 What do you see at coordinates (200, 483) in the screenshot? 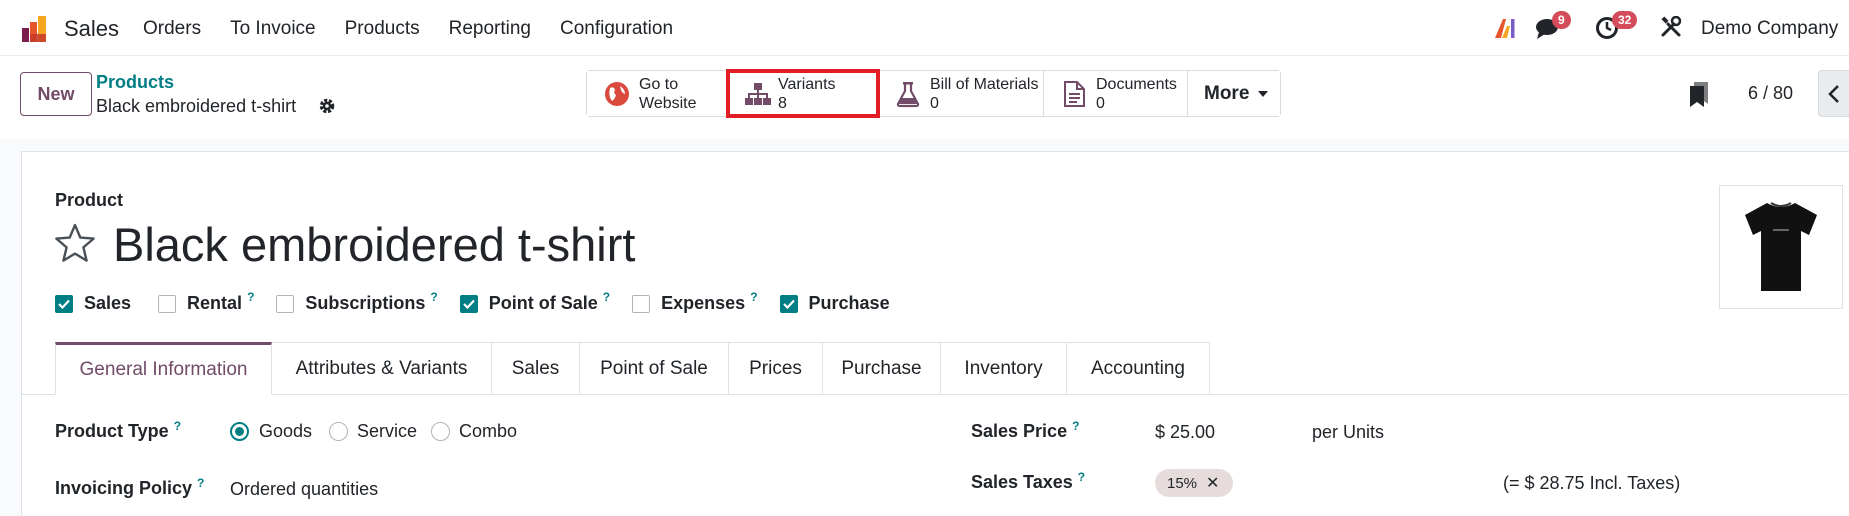
I see `help-invoicing-policy: ?` at bounding box center [200, 483].